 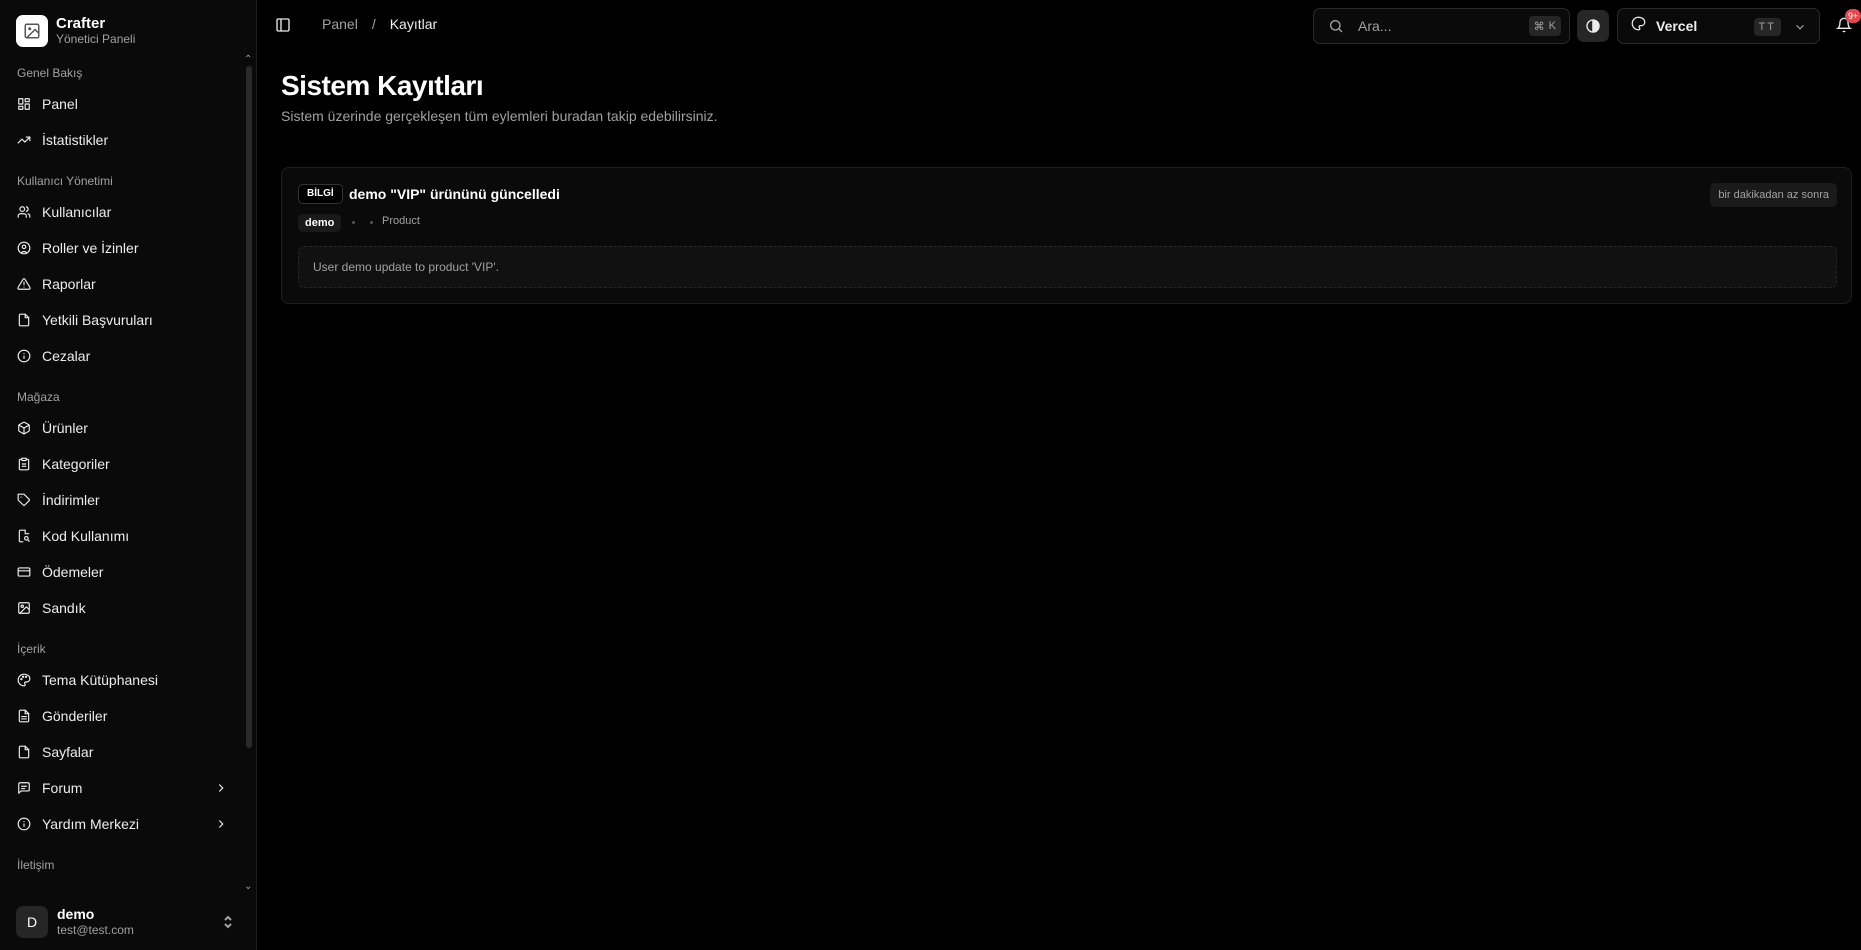 What do you see at coordinates (1552, 26) in the screenshot?
I see `shortcut-key: K` at bounding box center [1552, 26].